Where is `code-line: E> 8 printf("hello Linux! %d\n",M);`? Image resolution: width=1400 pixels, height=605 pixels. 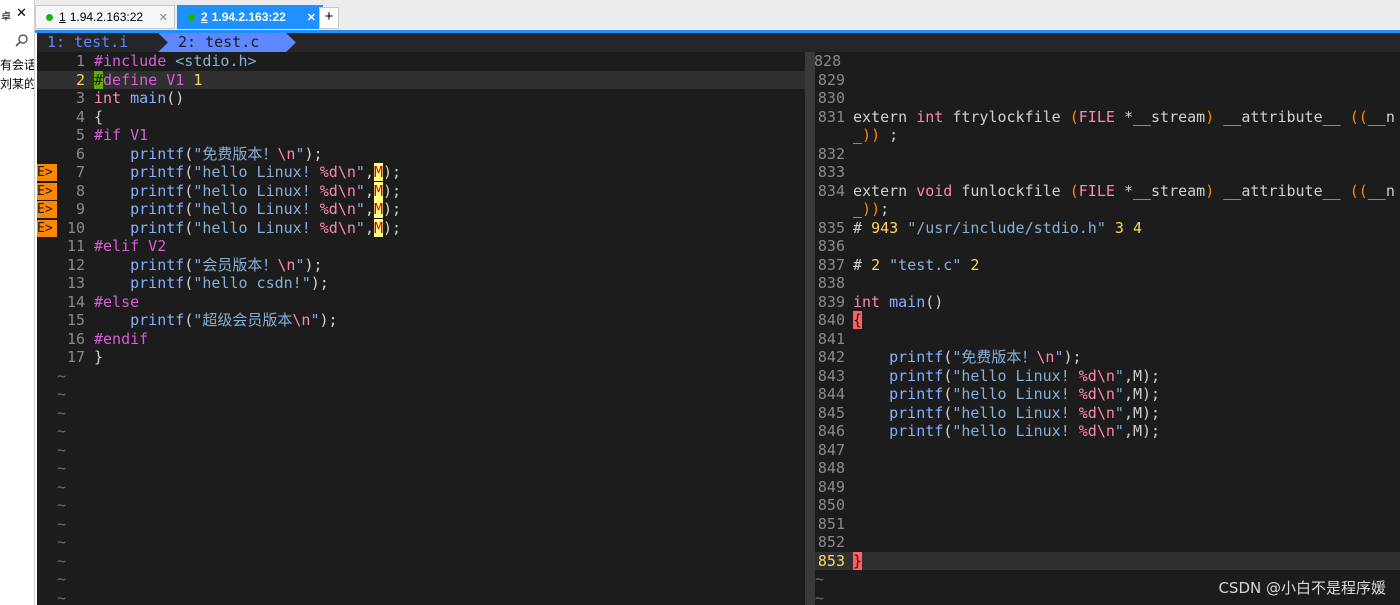
code-line: E> 8 printf("hello Linux! %d\n",M); is located at coordinates (421, 191).